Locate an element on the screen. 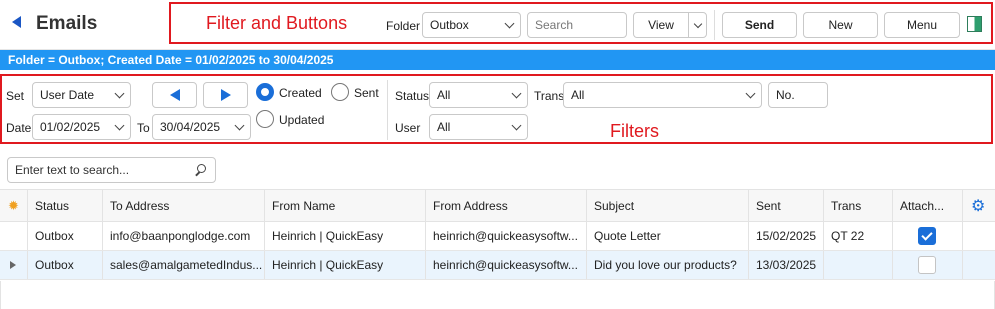  toolbar-search-input: Search is located at coordinates (577, 25).